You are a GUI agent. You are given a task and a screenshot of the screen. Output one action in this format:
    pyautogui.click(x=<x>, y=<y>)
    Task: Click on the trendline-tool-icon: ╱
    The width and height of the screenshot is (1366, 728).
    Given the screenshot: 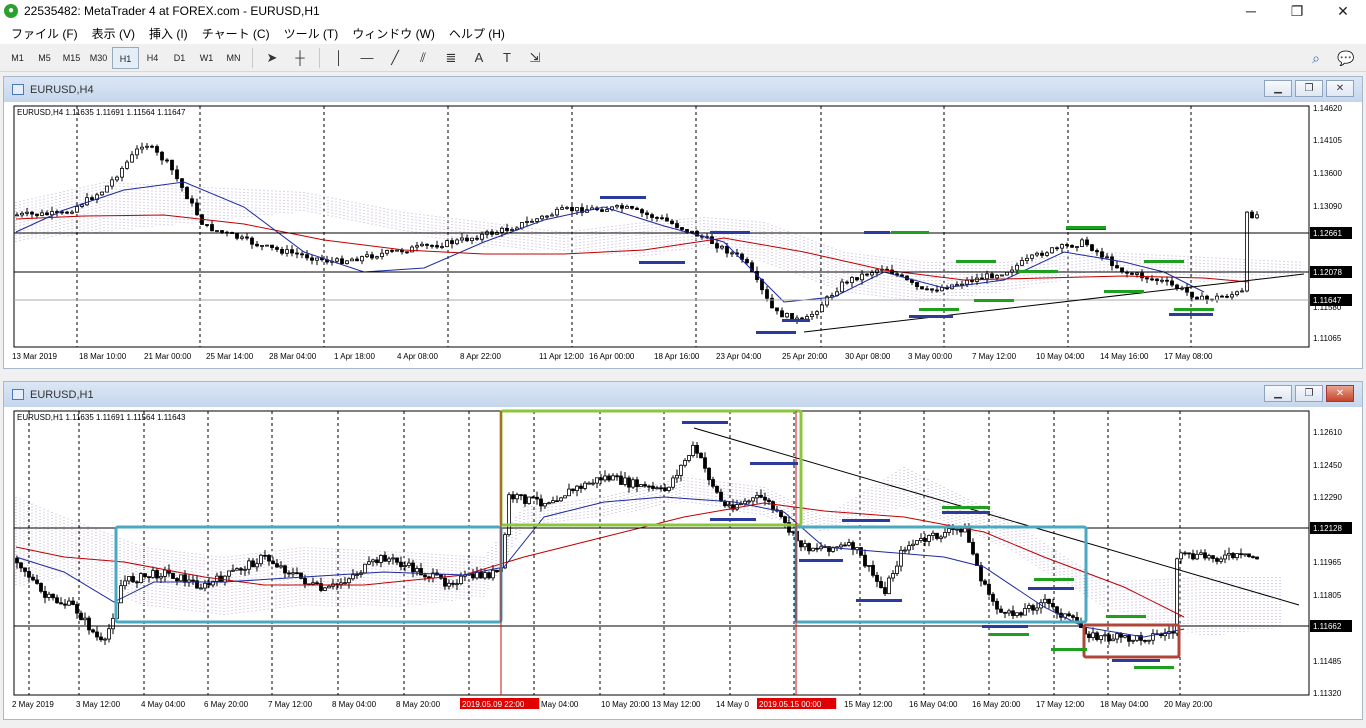 What is the action you would take?
    pyautogui.click(x=395, y=58)
    